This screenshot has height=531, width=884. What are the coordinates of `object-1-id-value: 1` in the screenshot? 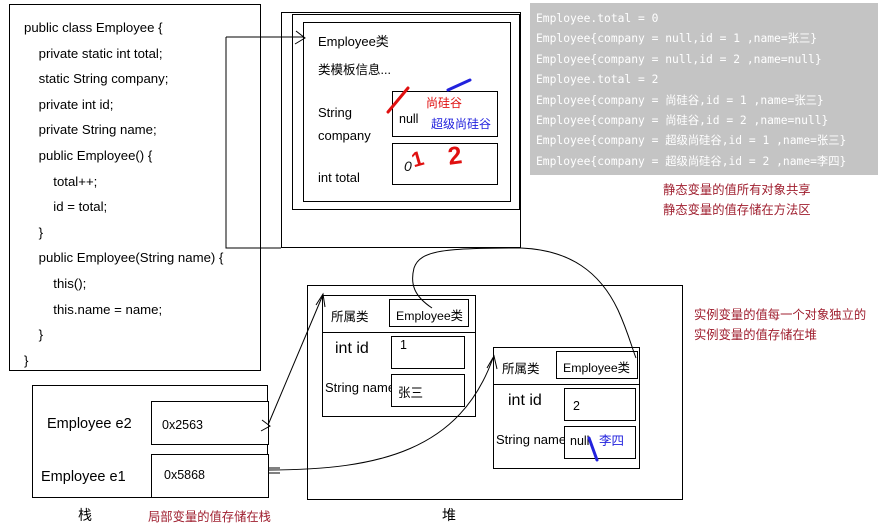 It's located at (403, 345).